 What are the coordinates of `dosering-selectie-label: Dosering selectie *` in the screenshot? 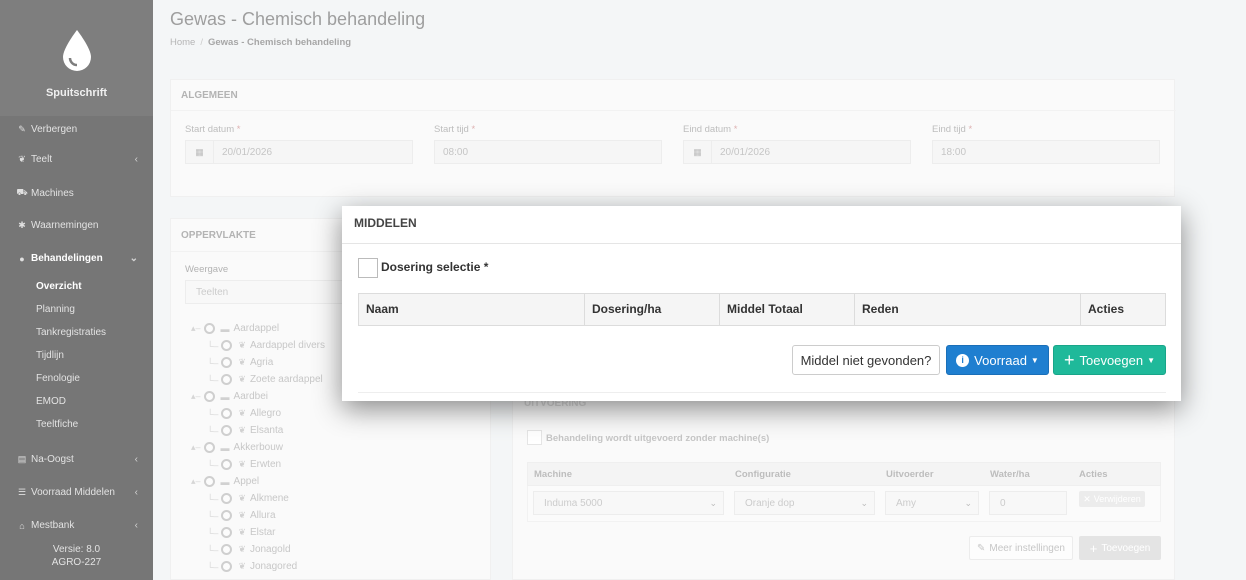 It's located at (435, 267).